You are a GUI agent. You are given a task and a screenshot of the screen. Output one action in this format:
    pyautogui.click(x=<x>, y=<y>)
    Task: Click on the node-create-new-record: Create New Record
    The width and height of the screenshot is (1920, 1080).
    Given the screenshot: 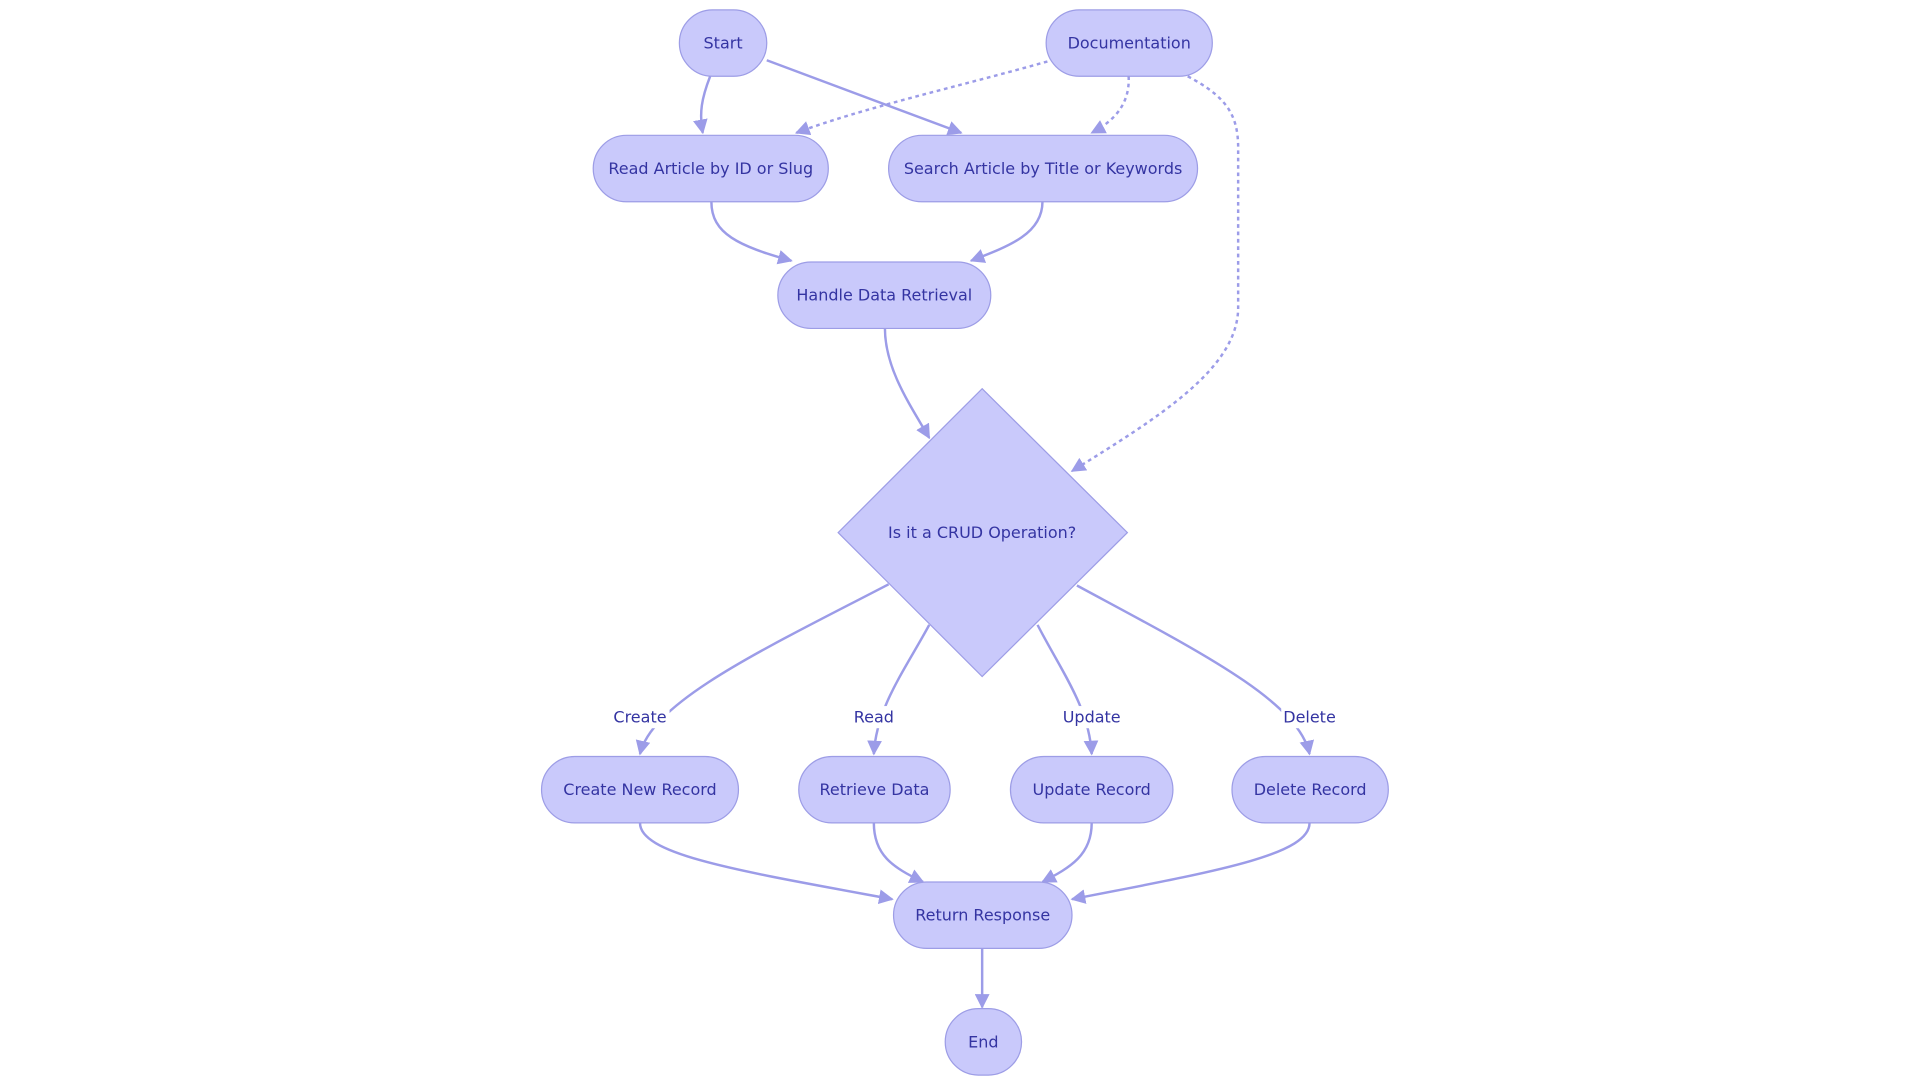 What is the action you would take?
    pyautogui.click(x=640, y=789)
    